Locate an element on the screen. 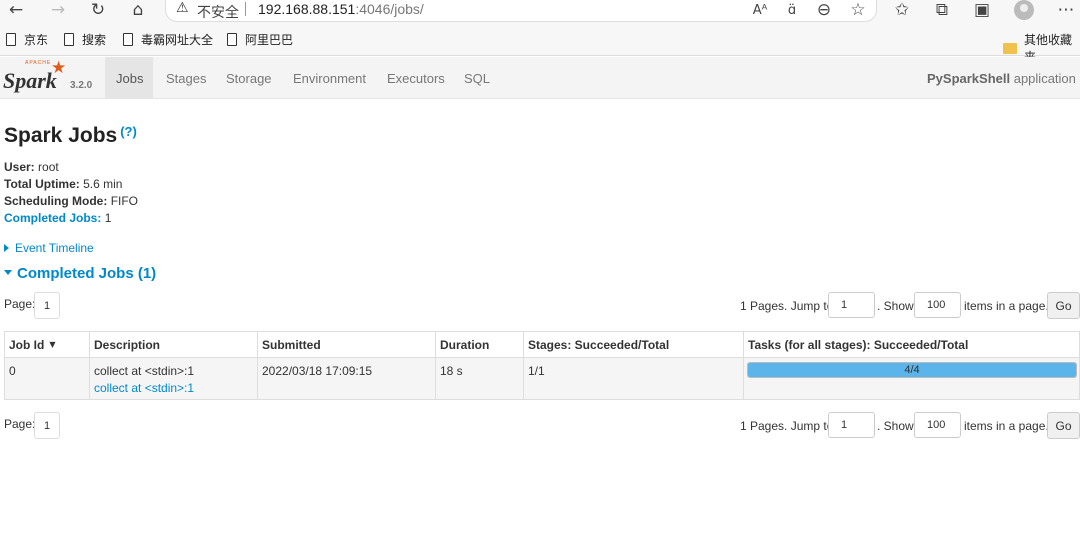 The width and height of the screenshot is (1080, 538). items-text-bottom: items in a page. is located at coordinates (1006, 426).